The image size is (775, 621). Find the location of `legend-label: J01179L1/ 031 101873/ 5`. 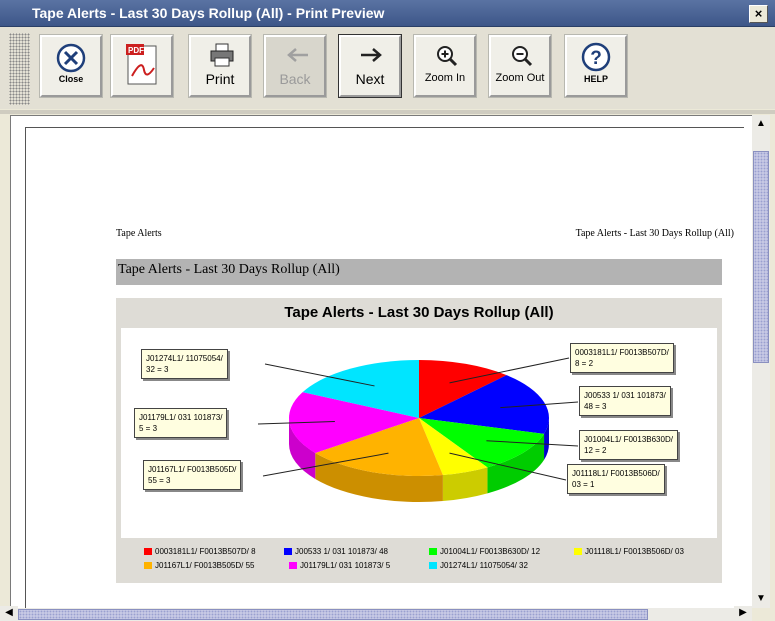

legend-label: J01179L1/ 031 101873/ 5 is located at coordinates (345, 565).